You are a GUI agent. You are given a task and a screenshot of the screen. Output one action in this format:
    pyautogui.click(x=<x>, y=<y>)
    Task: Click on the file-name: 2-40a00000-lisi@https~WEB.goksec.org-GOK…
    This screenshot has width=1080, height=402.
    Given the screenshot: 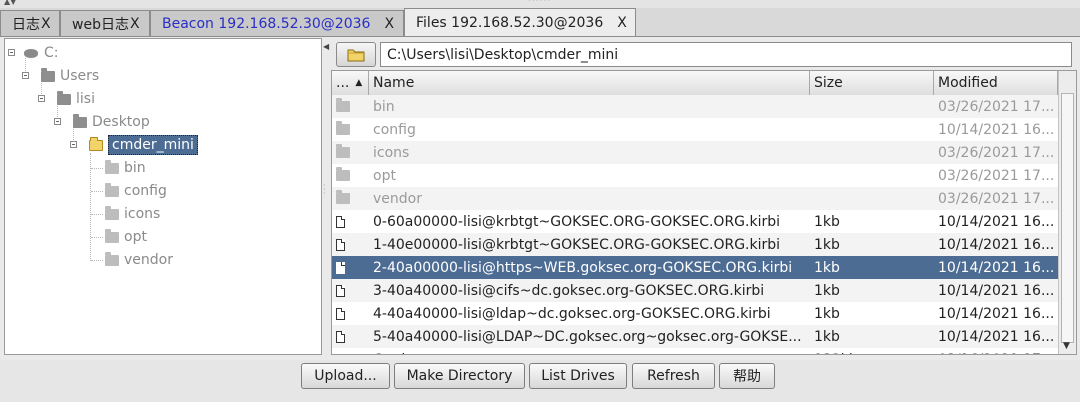 What is the action you would take?
    pyautogui.click(x=583, y=267)
    